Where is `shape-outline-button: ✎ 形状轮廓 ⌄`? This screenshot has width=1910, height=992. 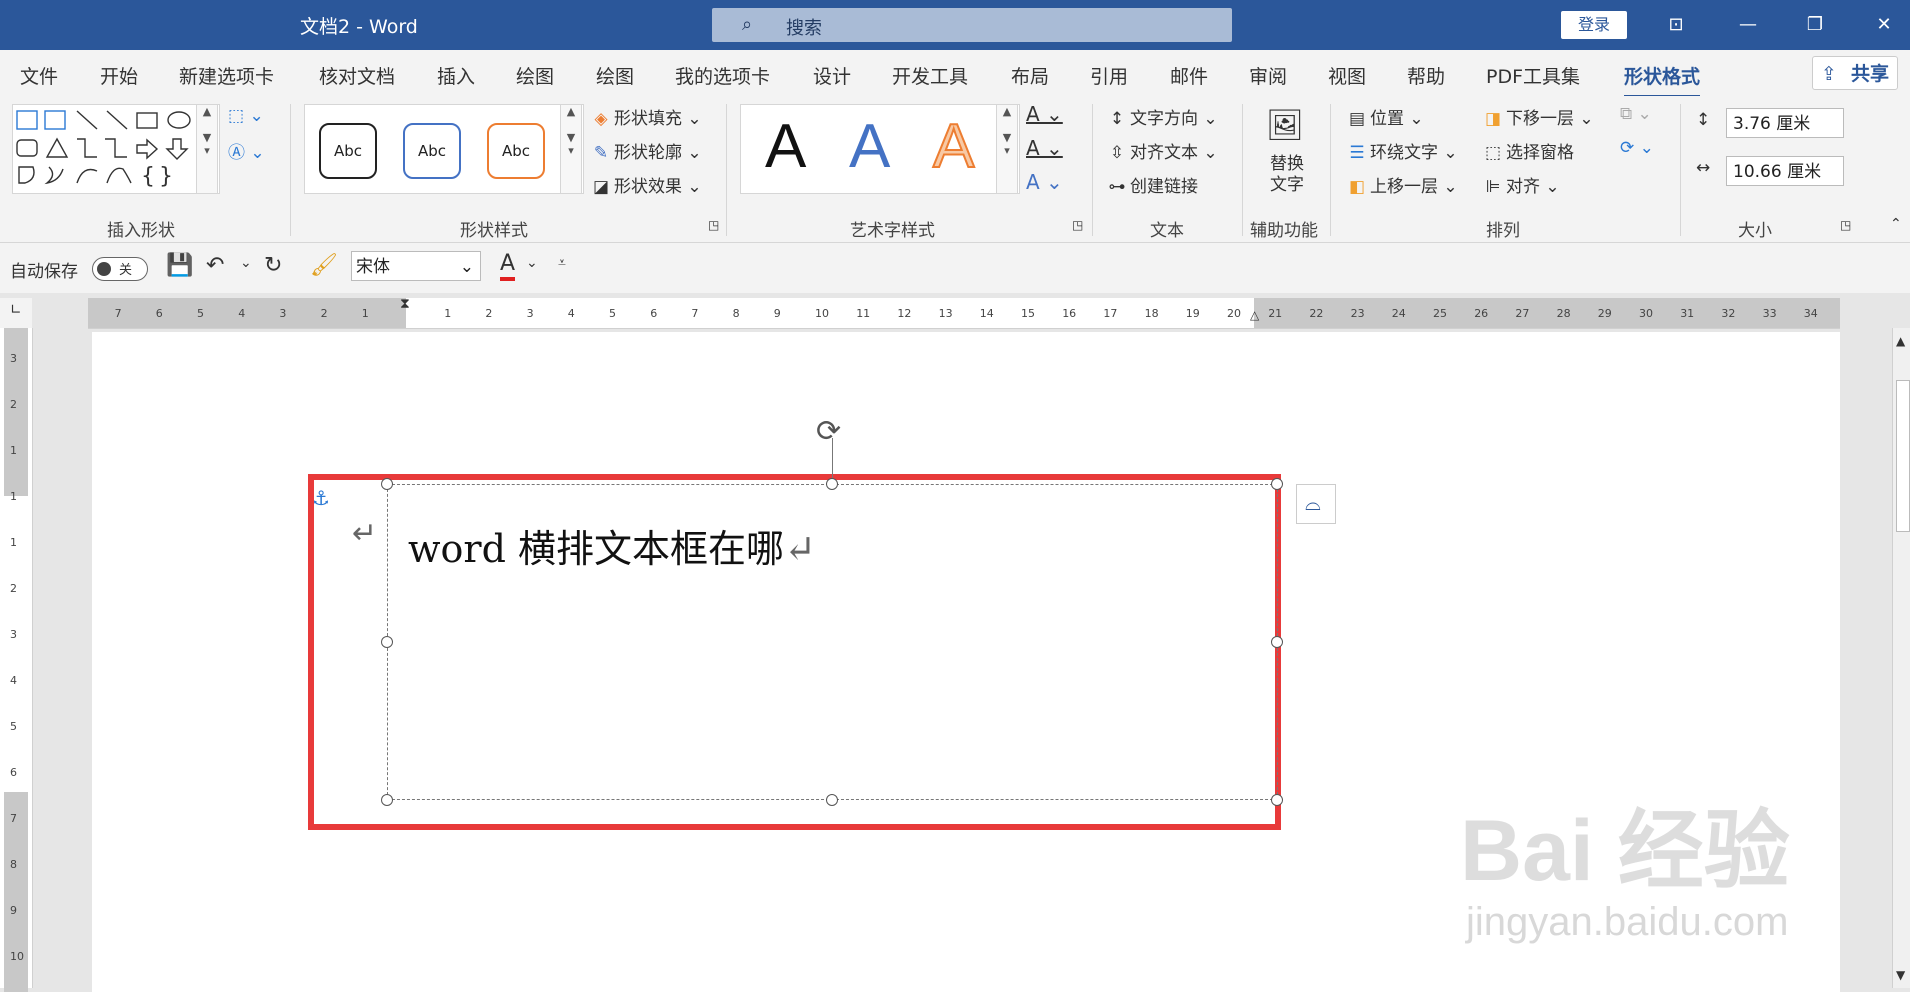 shape-outline-button: ✎ 形状轮廓 ⌄ is located at coordinates (646, 150).